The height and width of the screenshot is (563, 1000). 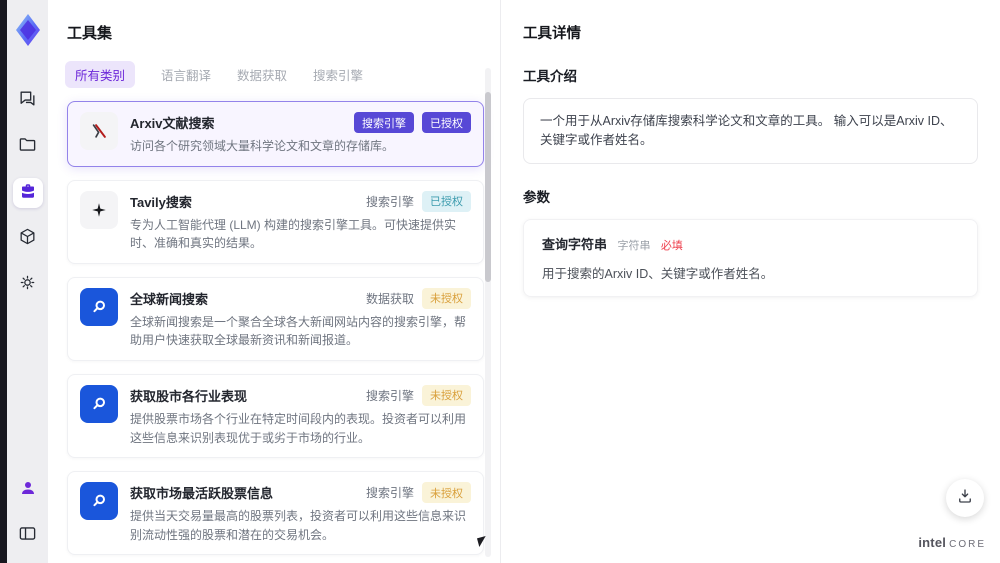 I want to click on chat-icon, so click(x=27, y=101).